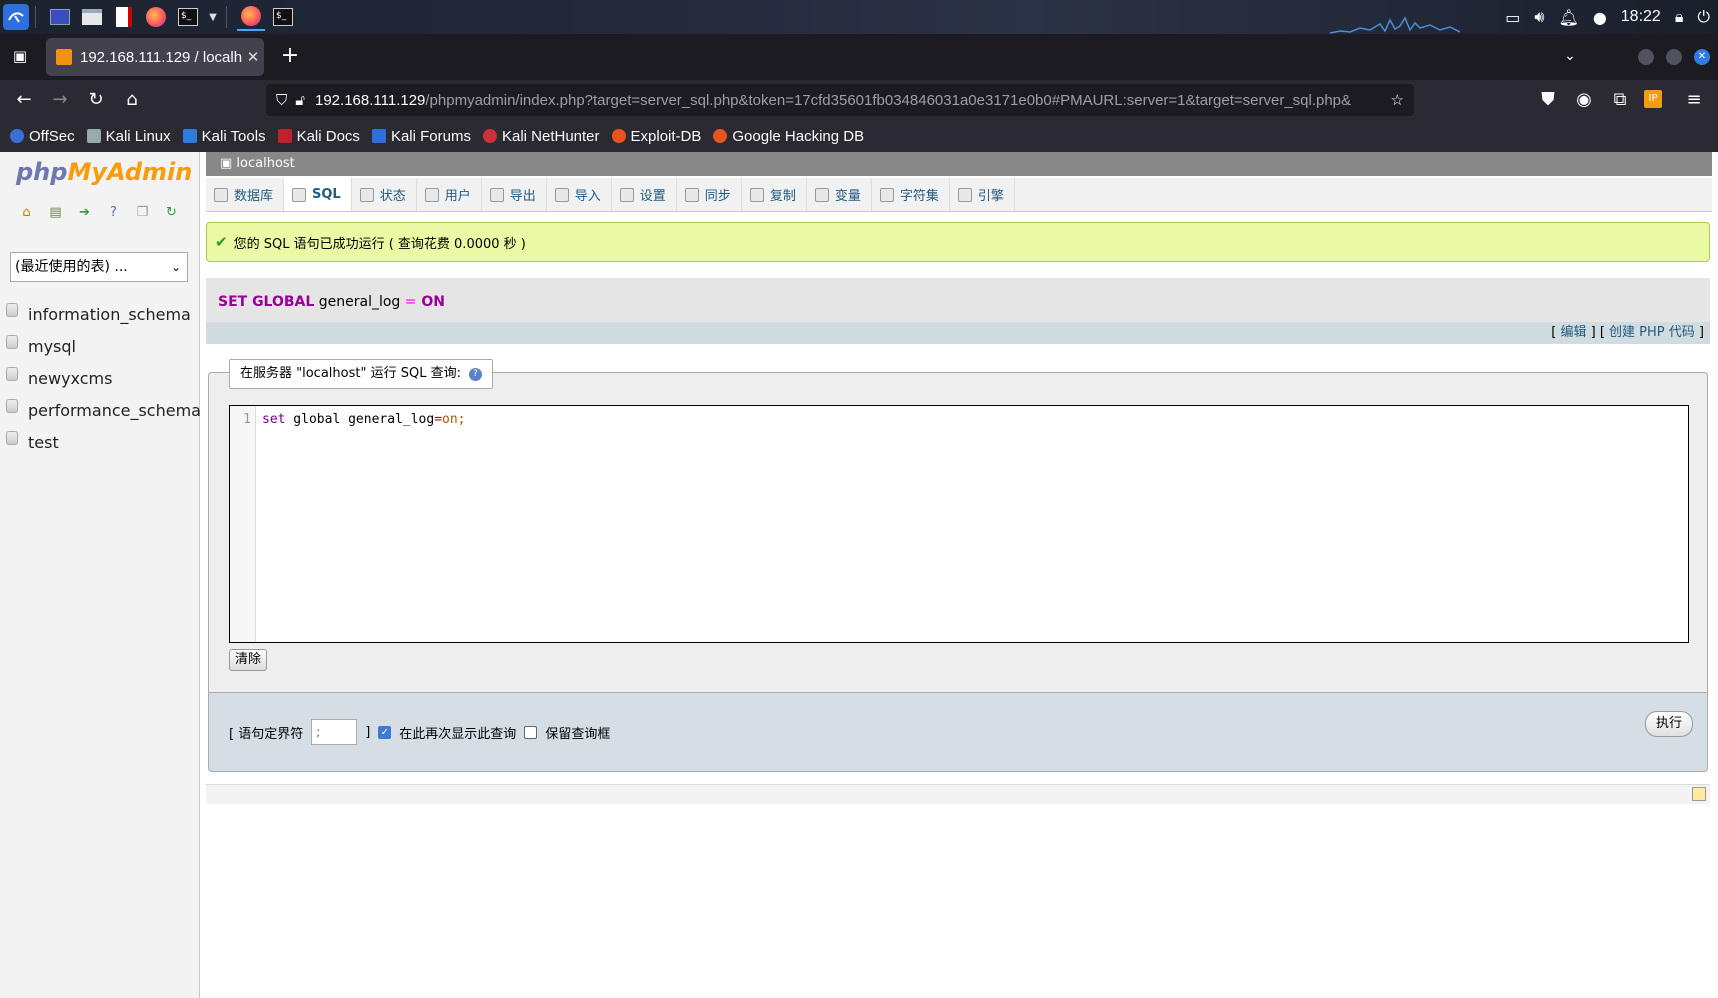  What do you see at coordinates (1703, 17) in the screenshot?
I see `power-icon: ⏻` at bounding box center [1703, 17].